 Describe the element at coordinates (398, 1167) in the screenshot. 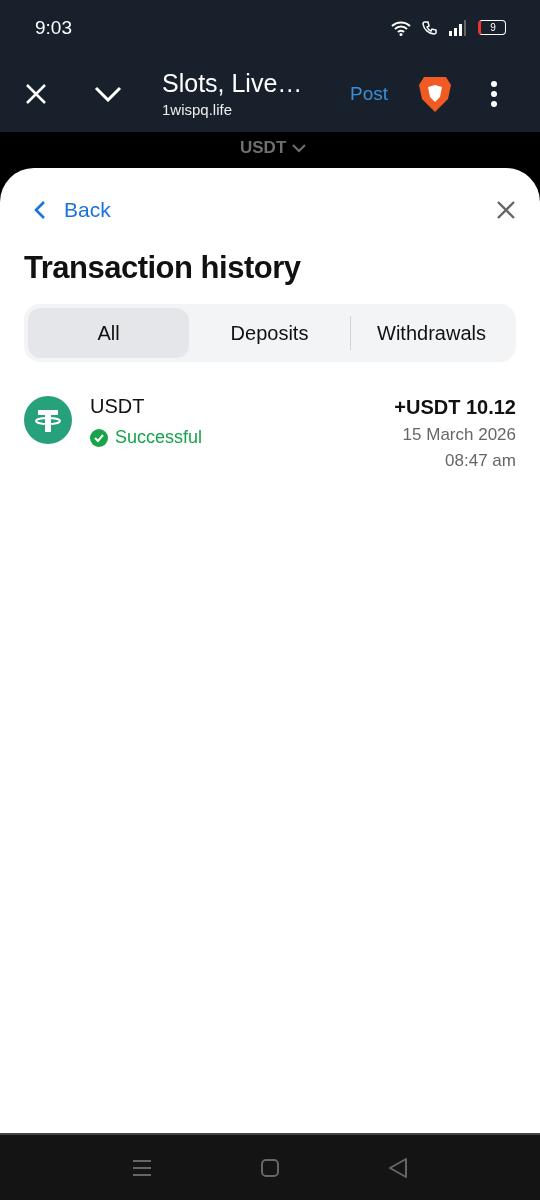

I see `back-icon` at that location.